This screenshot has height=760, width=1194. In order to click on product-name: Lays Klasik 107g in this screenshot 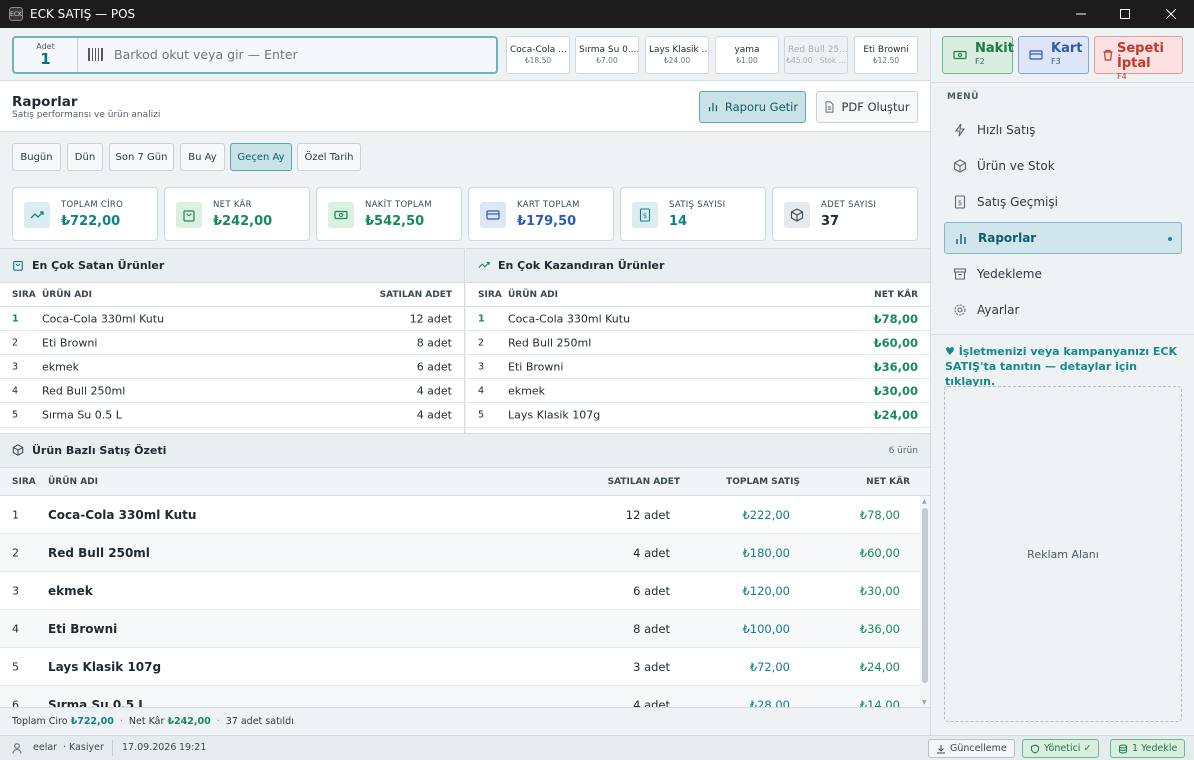, I will do `click(105, 666)`.